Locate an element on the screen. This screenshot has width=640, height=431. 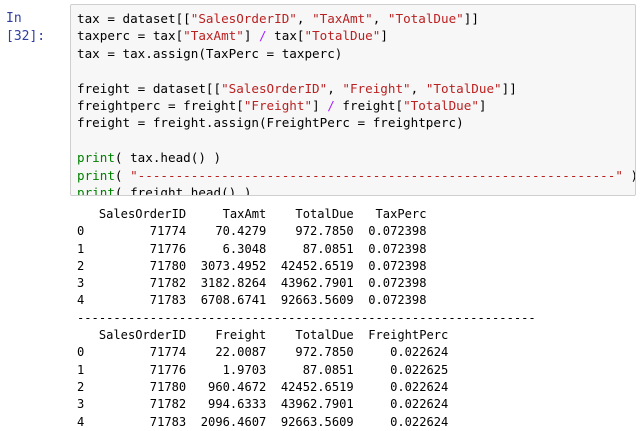
output-line: 2 71780 3073.4952 42452.6519 0.072398 is located at coordinates (252, 265).